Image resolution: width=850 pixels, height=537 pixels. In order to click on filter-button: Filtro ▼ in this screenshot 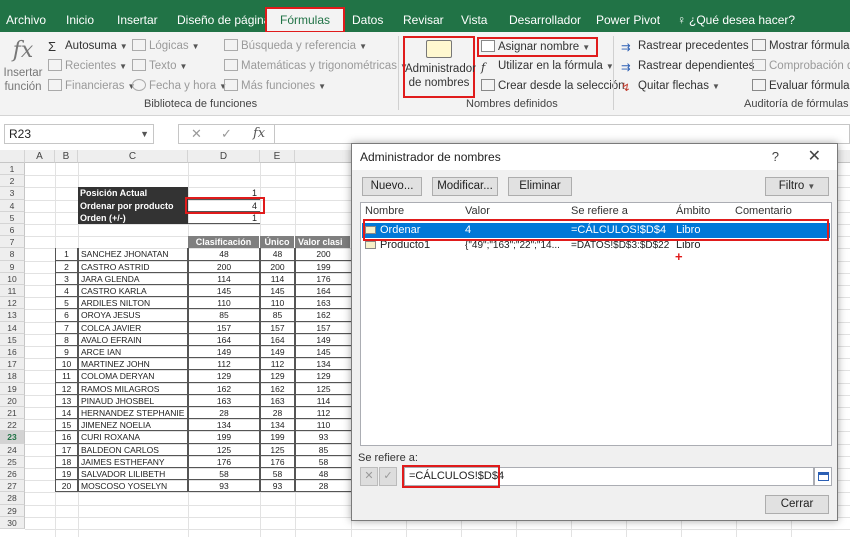, I will do `click(797, 186)`.